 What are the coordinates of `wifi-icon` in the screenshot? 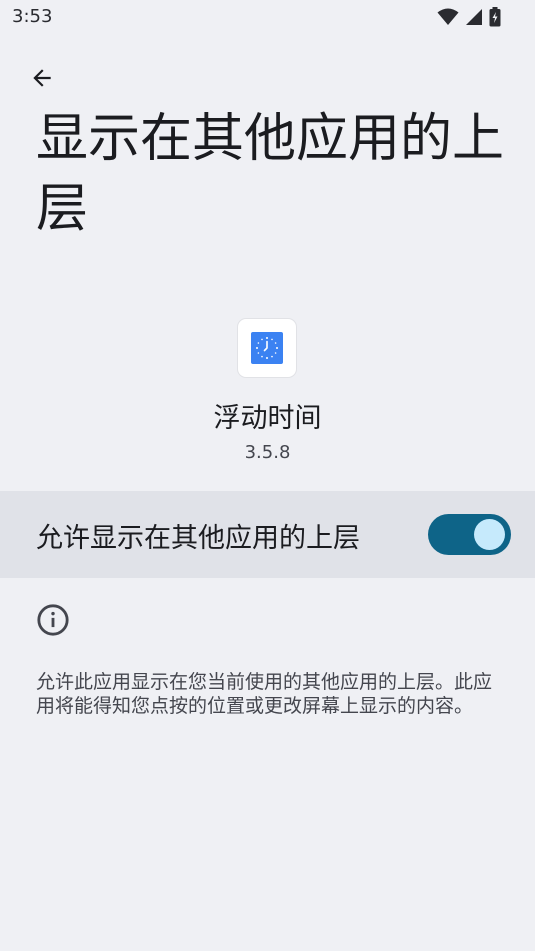 It's located at (448, 16).